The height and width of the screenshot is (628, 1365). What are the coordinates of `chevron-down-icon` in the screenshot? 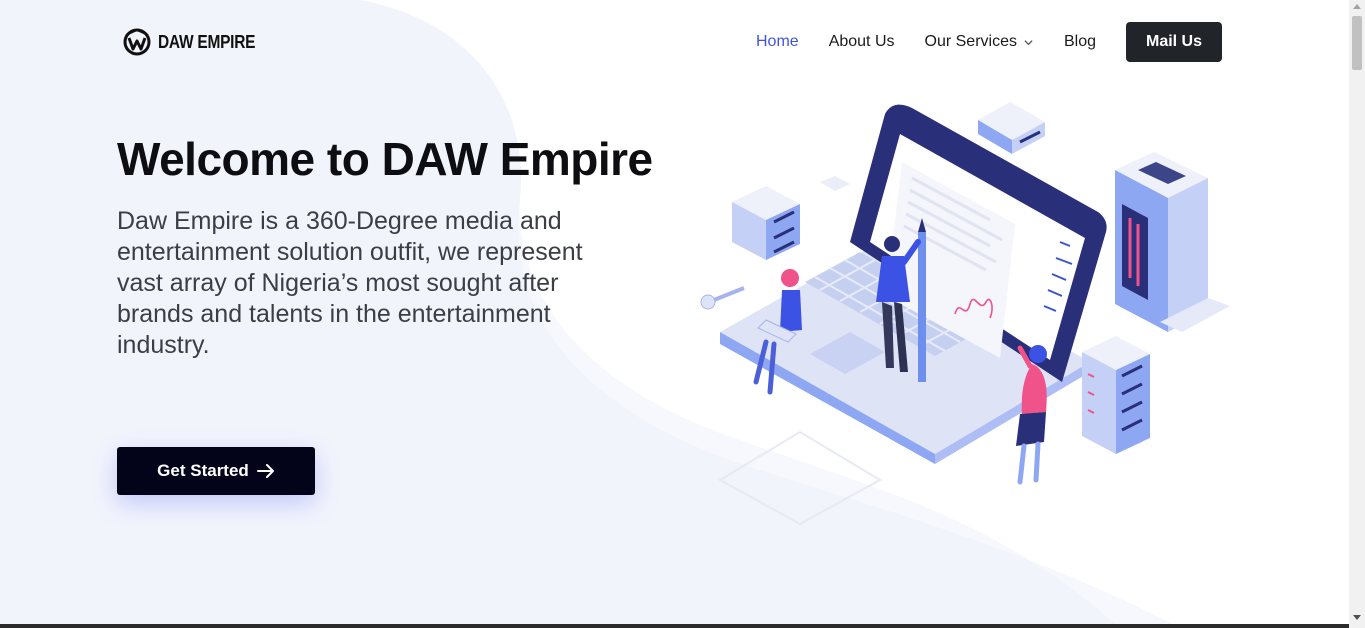 It's located at (1028, 42).